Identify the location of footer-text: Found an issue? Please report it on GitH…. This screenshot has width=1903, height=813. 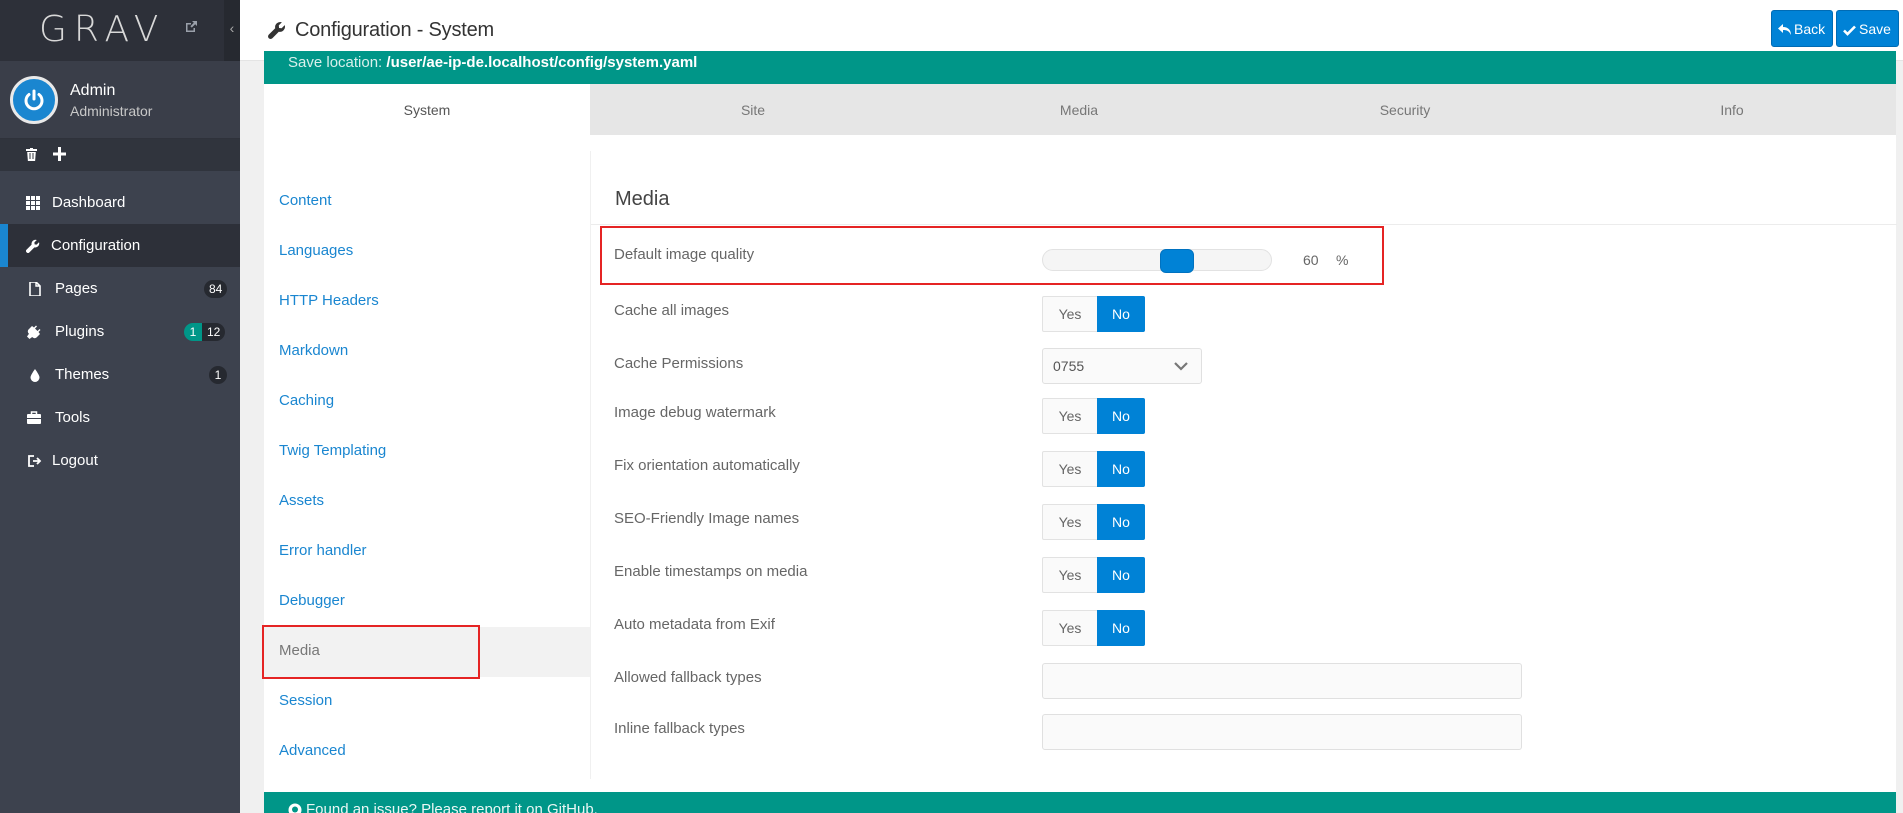
(452, 807).